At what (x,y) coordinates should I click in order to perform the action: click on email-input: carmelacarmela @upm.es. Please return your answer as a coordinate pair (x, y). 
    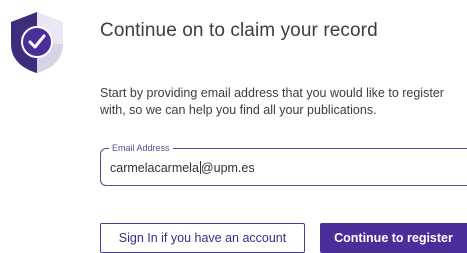
    Looking at the image, I should click on (182, 168).